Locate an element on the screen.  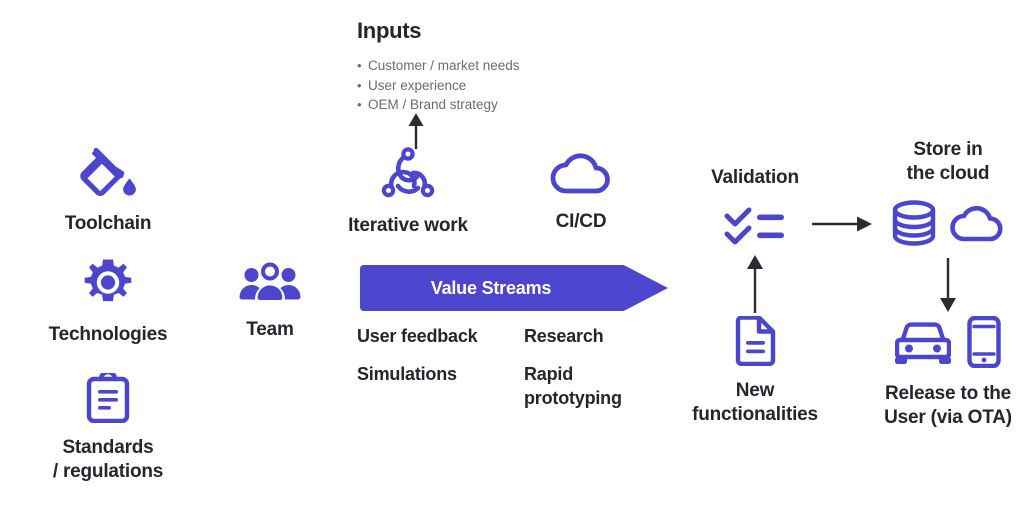
foundation-label-standards: Standards / regulations is located at coordinates (108, 459).